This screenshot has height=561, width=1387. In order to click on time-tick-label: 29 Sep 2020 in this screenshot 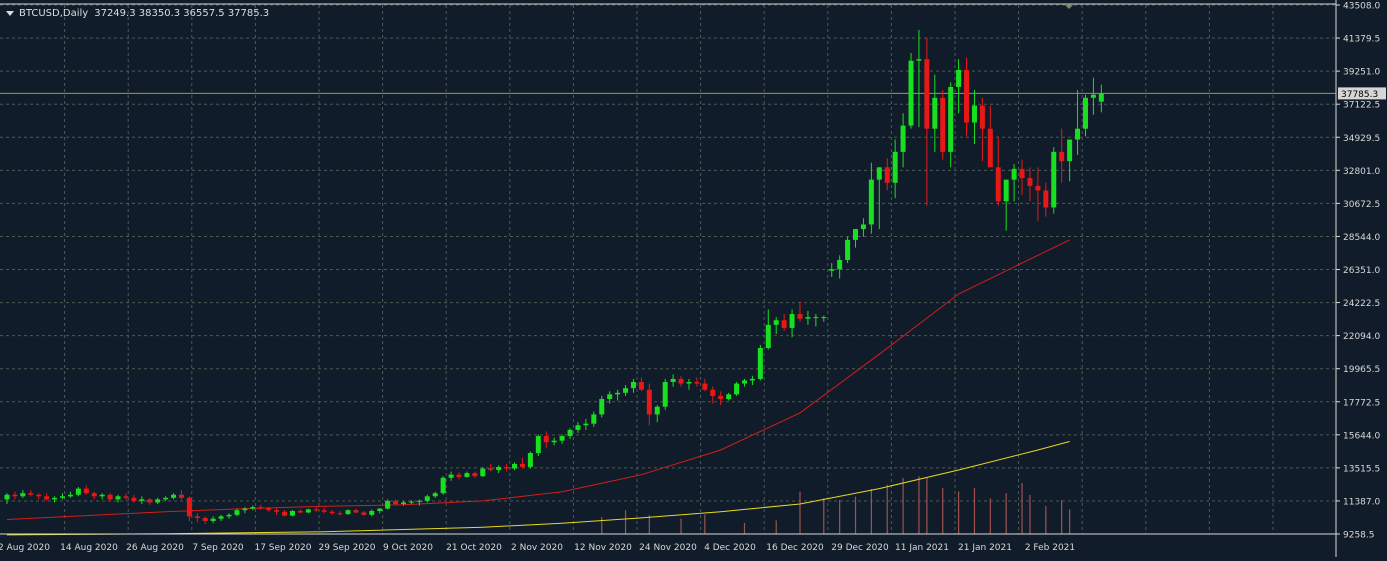, I will do `click(346, 548)`.